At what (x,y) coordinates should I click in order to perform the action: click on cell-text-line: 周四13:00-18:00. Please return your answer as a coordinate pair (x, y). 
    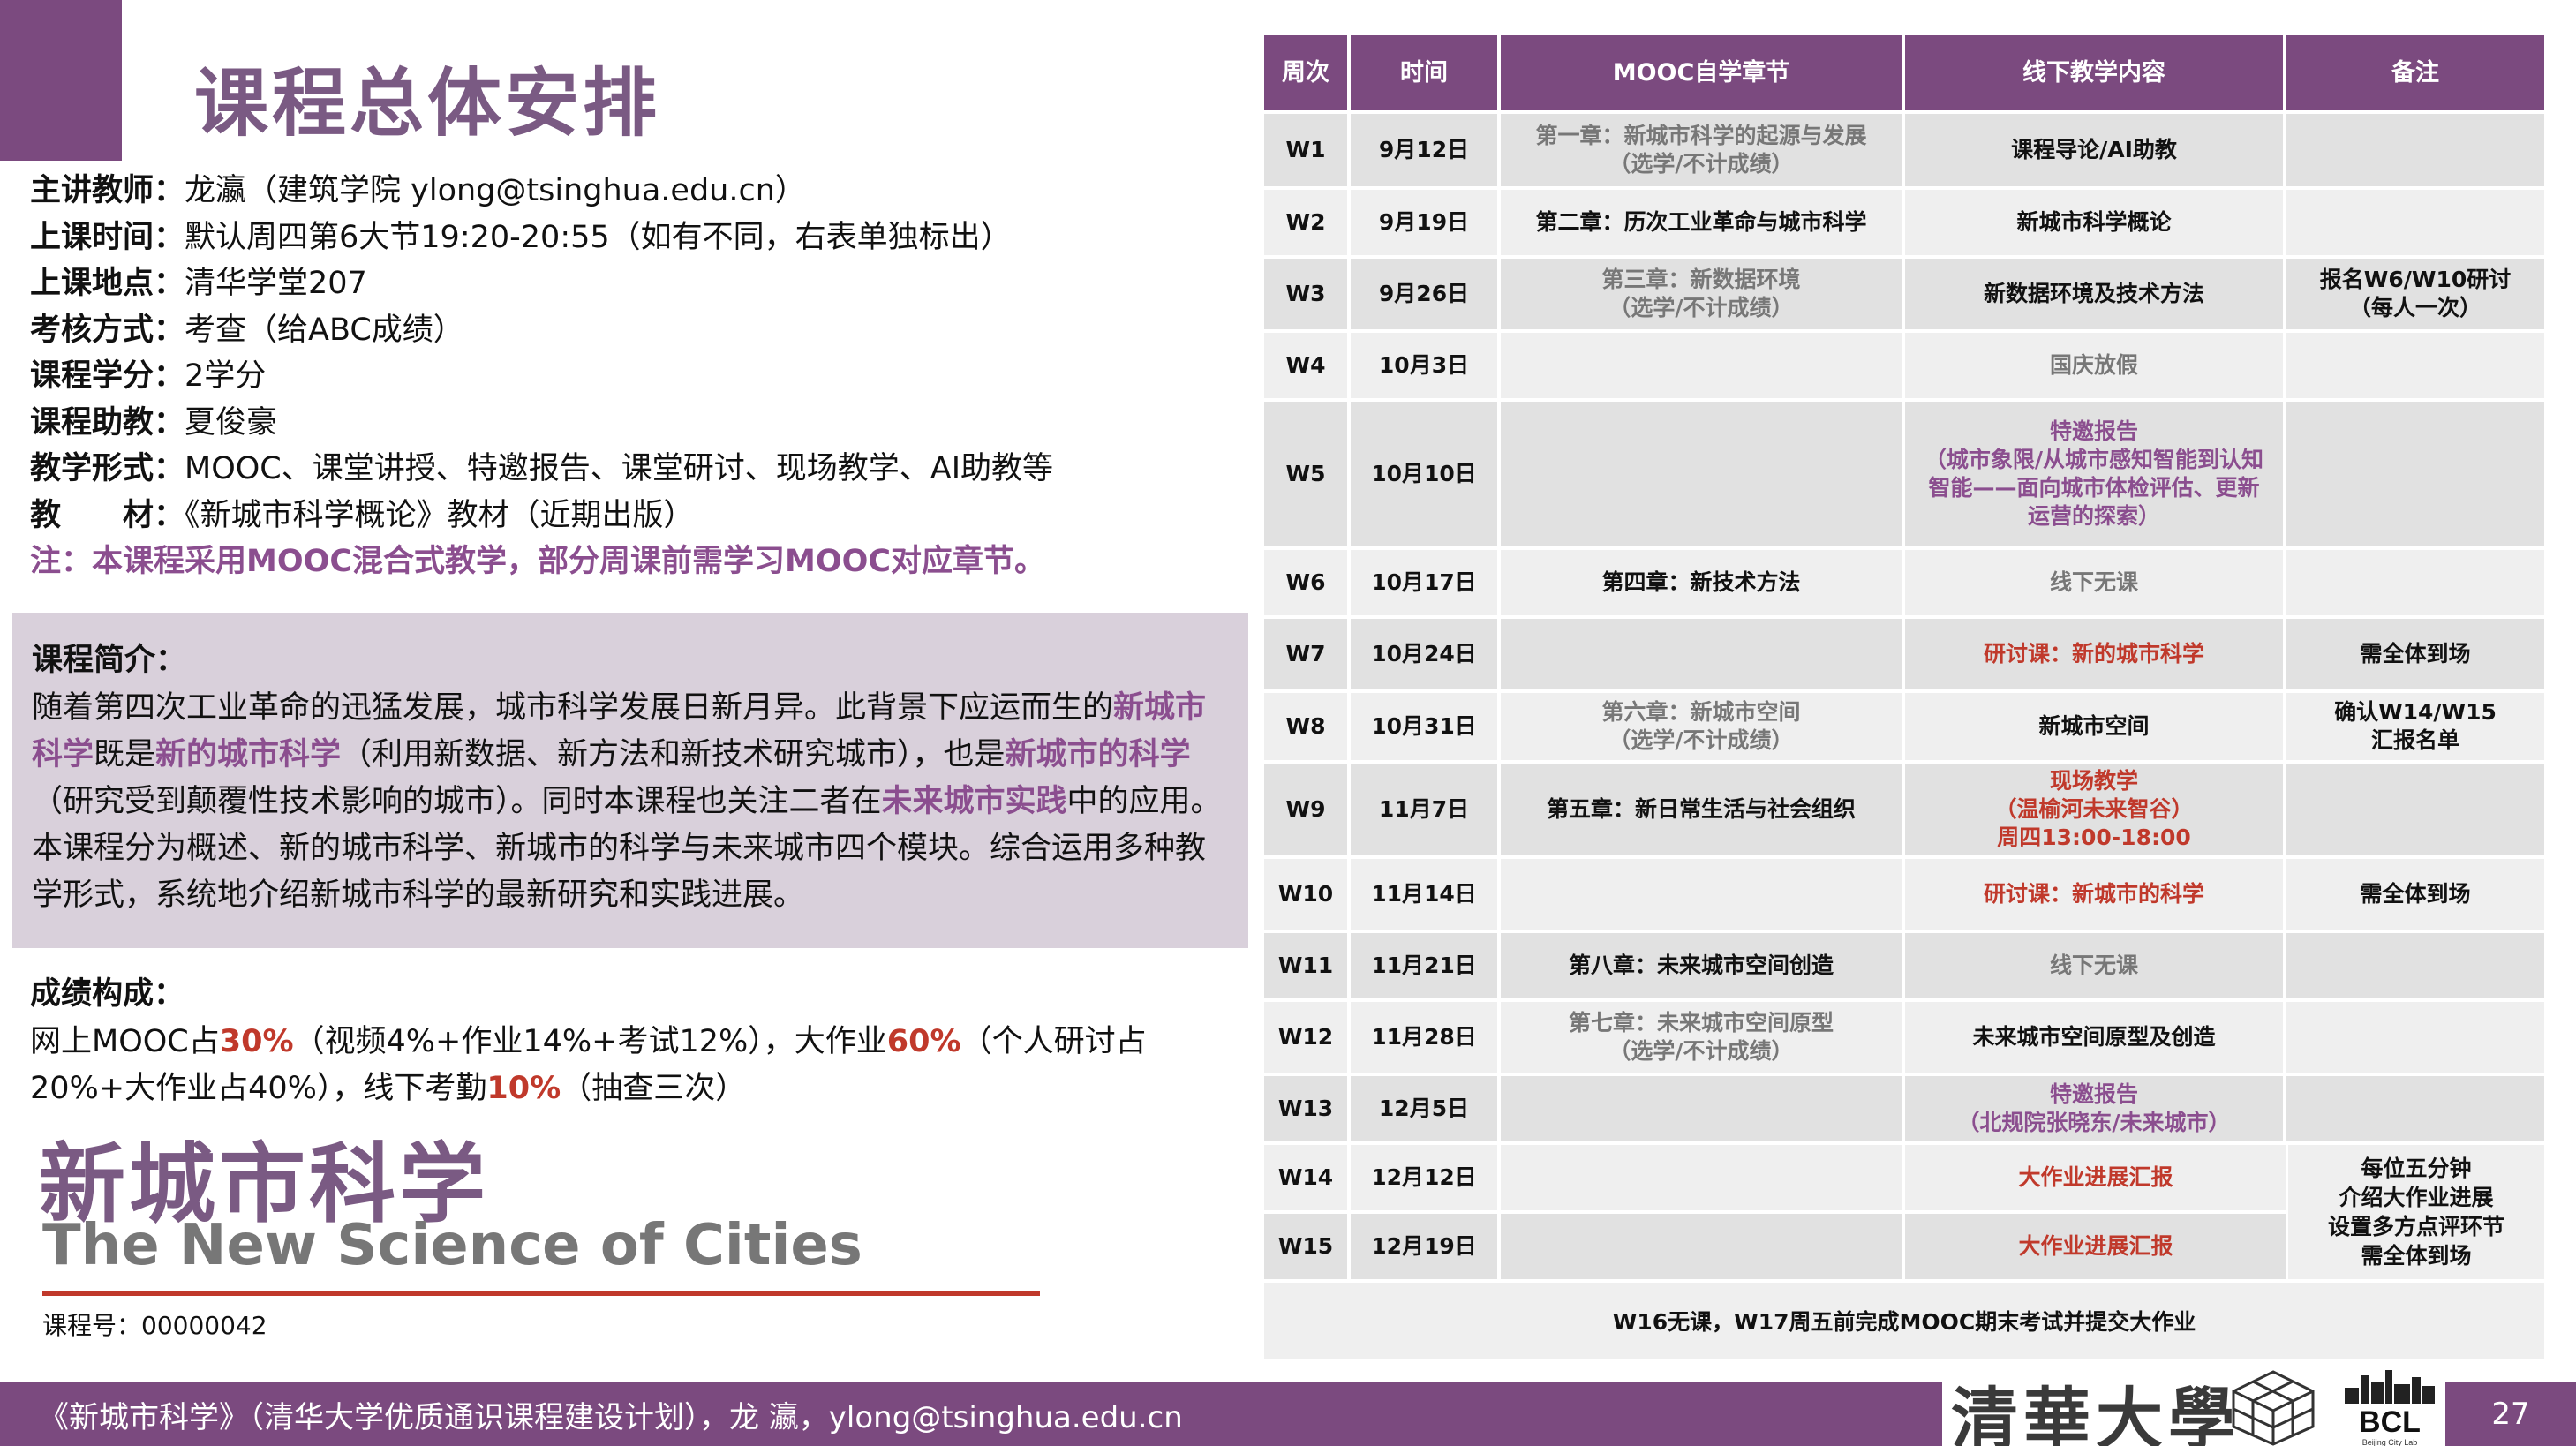
    Looking at the image, I should click on (2094, 837).